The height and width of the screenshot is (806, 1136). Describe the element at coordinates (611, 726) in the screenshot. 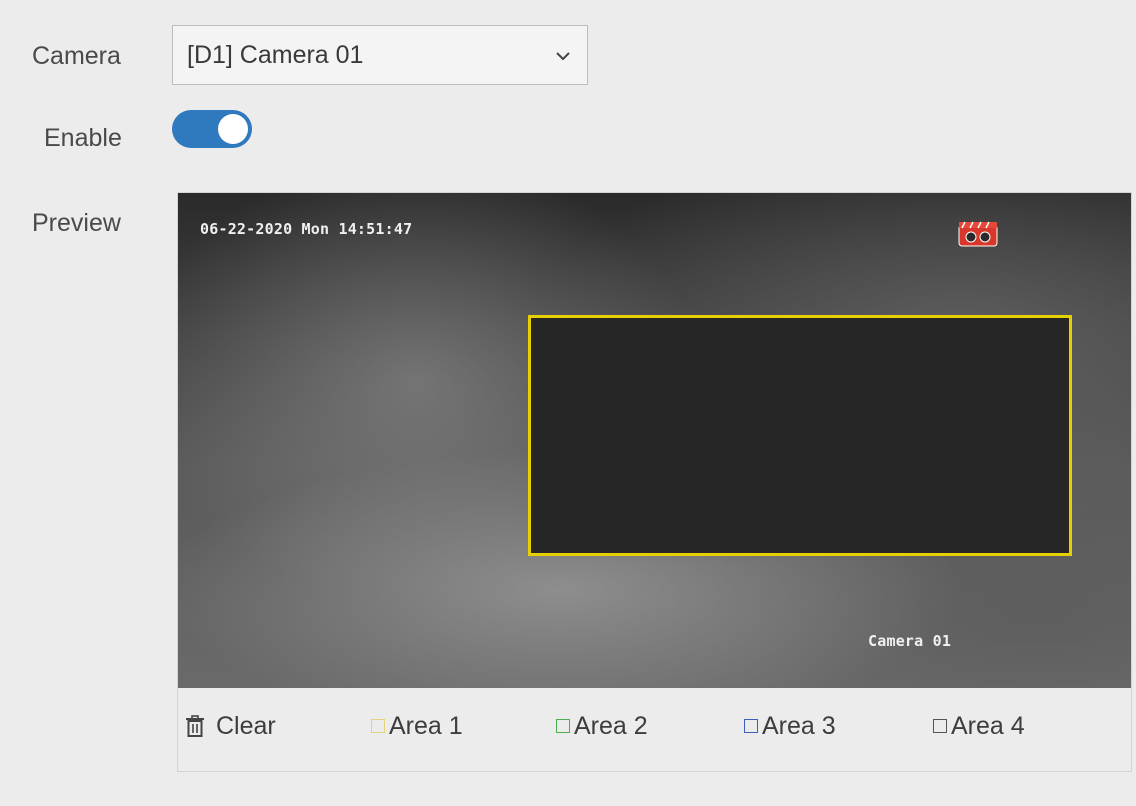

I see `area-2-label: Area 2` at that location.